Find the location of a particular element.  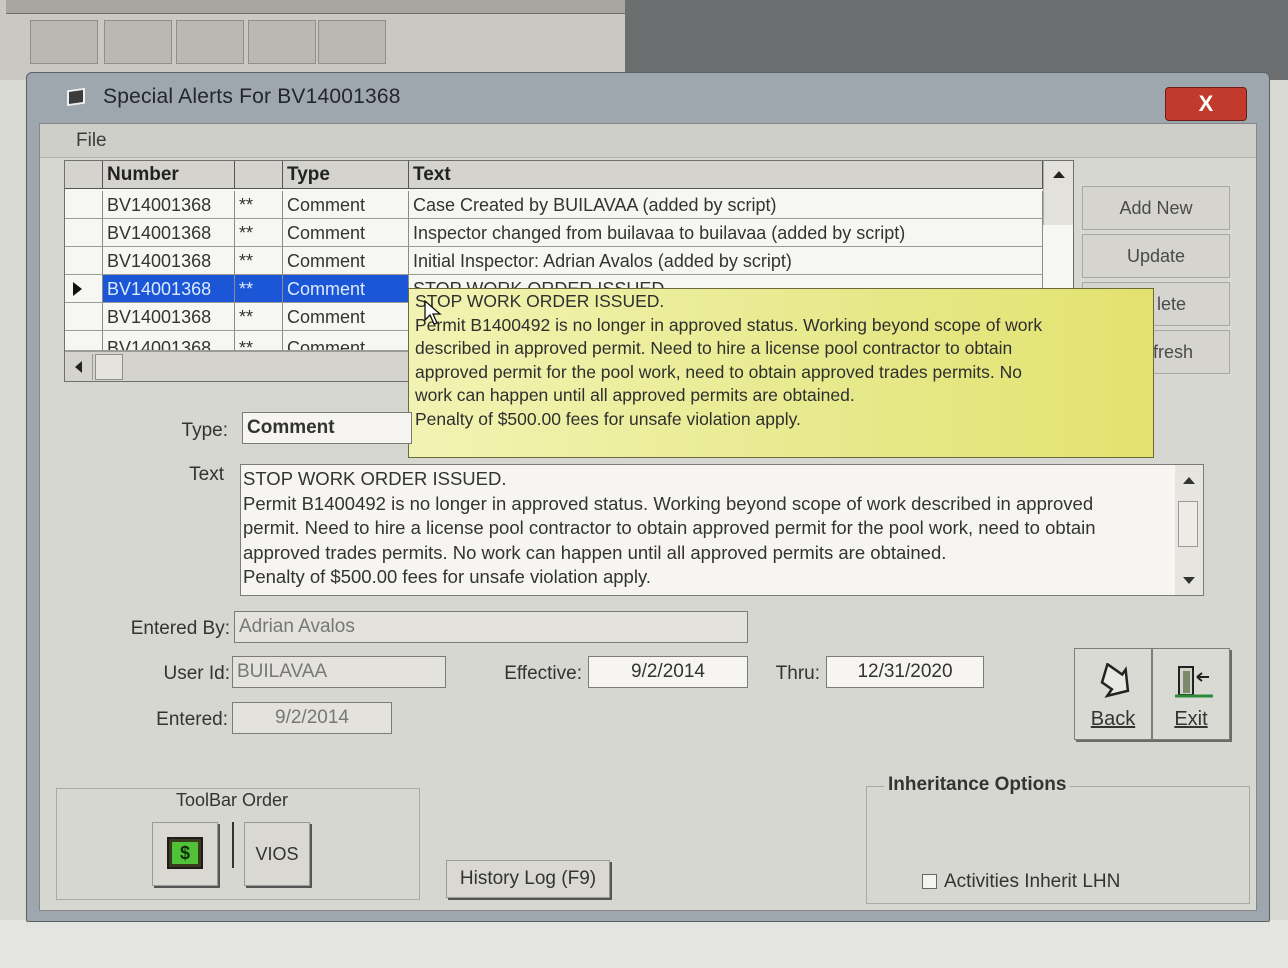

back-button: Back is located at coordinates (1113, 694).